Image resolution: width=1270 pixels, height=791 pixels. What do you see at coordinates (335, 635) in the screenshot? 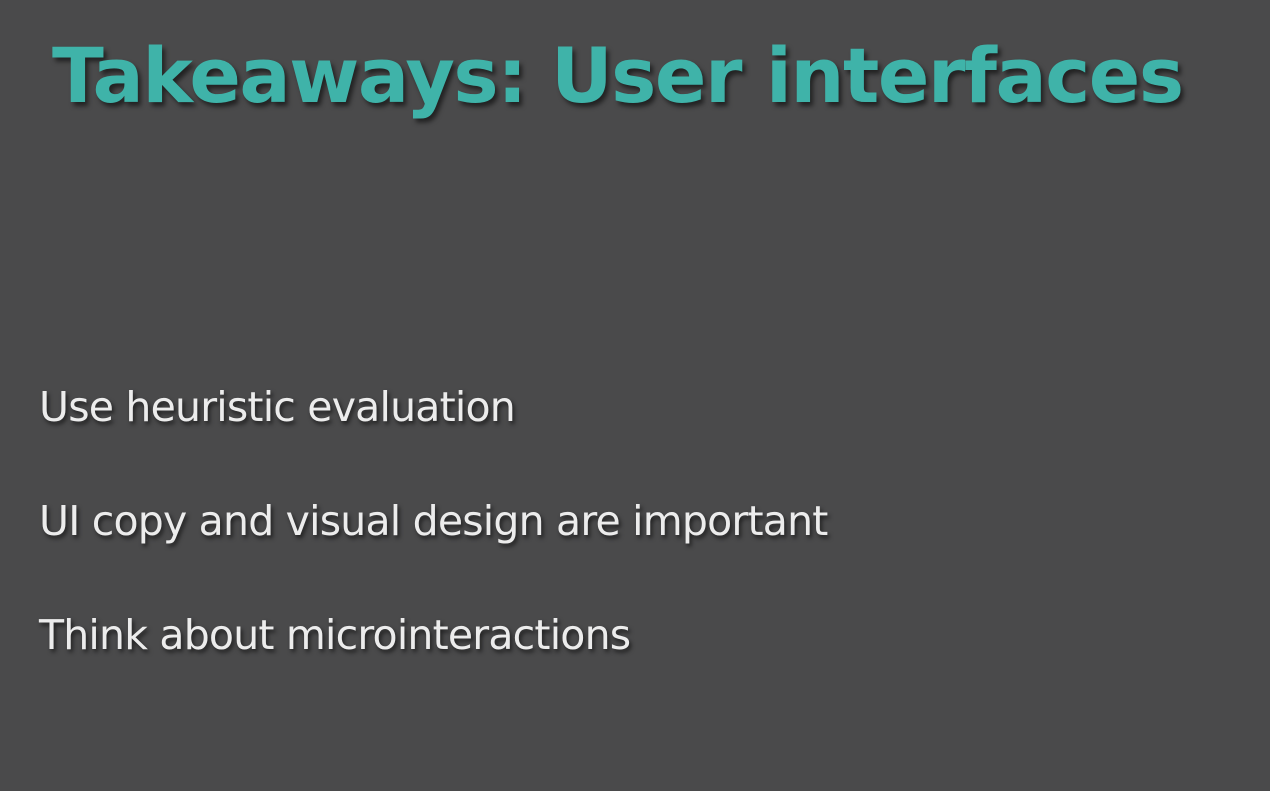
I see `bullet-item: Think about microinteractions` at bounding box center [335, 635].